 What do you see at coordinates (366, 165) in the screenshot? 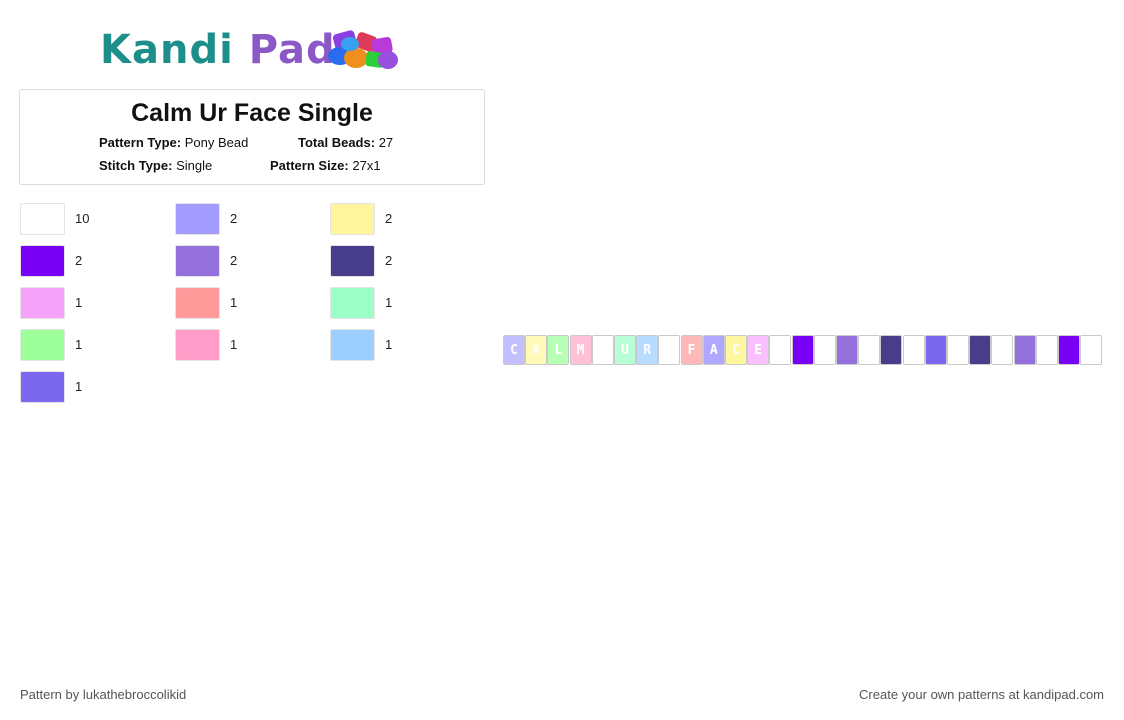
I see `pattern-size-value: 27x1` at bounding box center [366, 165].